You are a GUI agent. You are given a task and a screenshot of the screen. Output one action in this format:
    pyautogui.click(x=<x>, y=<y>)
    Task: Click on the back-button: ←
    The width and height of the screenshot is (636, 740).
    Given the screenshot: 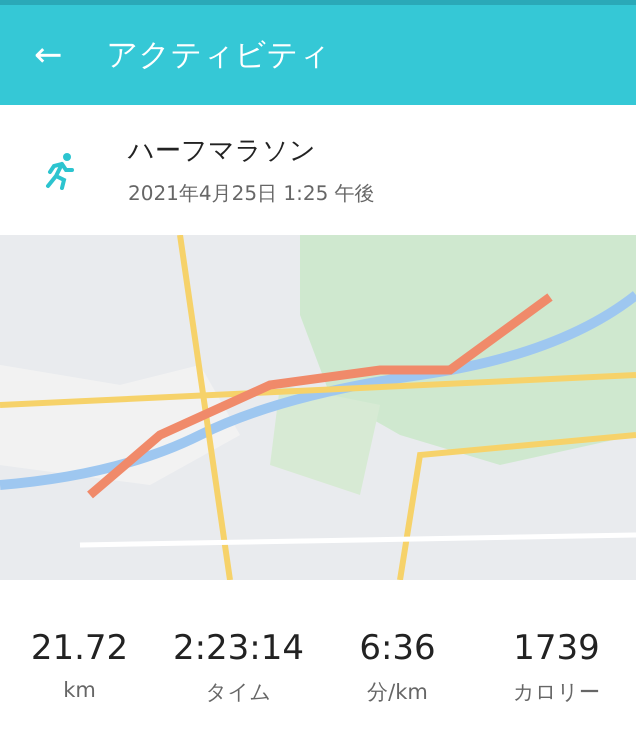 What is the action you would take?
    pyautogui.click(x=48, y=55)
    